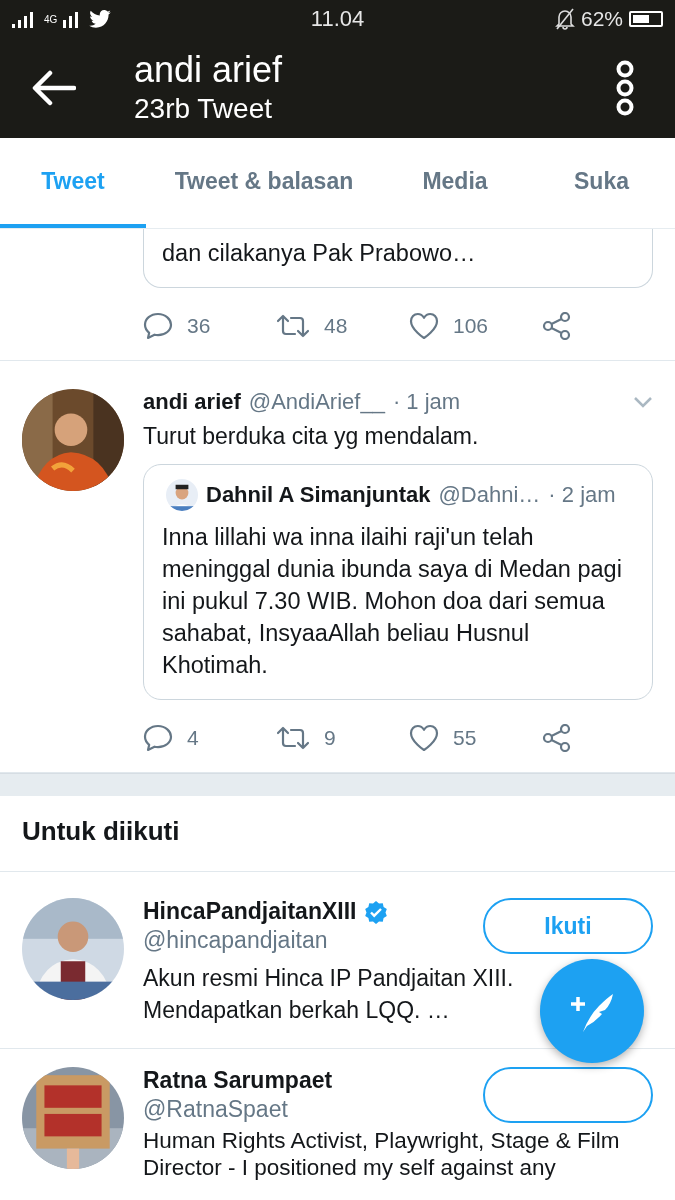 This screenshot has height=1200, width=675. Describe the element at coordinates (337, 834) in the screenshot. I see `section-title: Untuk diikuti` at that location.